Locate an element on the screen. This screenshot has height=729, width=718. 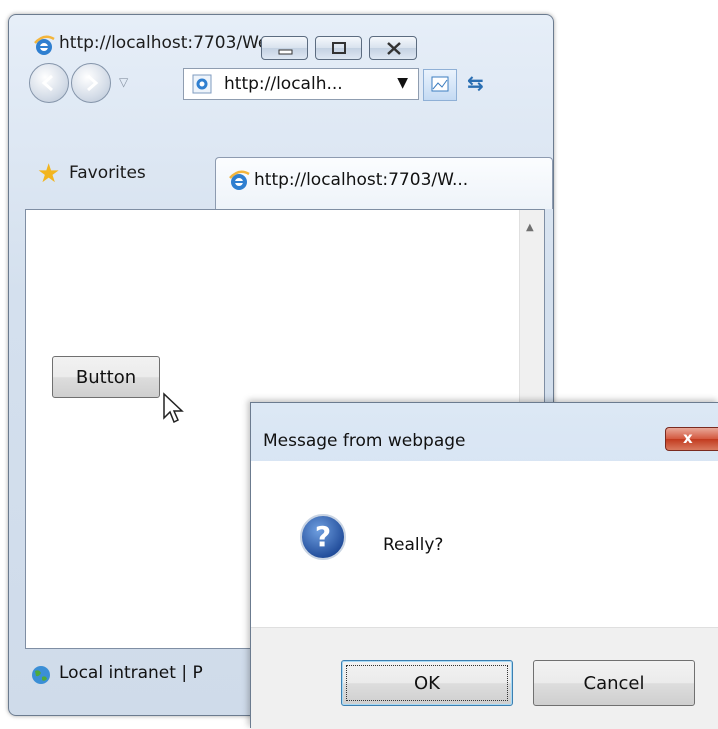
close-window-button is located at coordinates (393, 48).